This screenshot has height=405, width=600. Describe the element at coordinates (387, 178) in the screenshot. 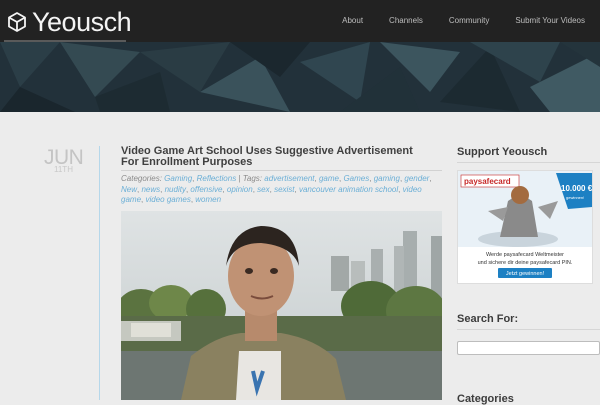

I see `tag-link: gaming` at that location.